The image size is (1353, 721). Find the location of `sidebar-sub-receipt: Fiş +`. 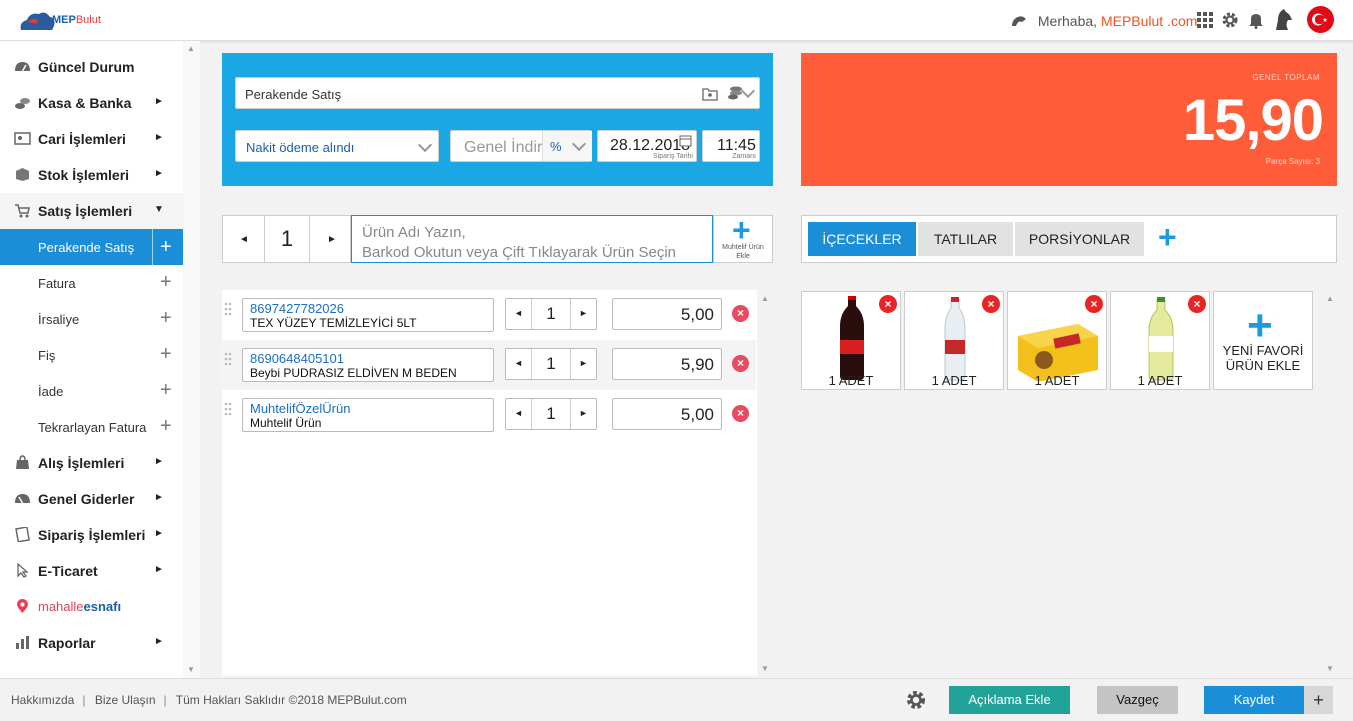

sidebar-sub-receipt: Fiş + is located at coordinates (91, 355).